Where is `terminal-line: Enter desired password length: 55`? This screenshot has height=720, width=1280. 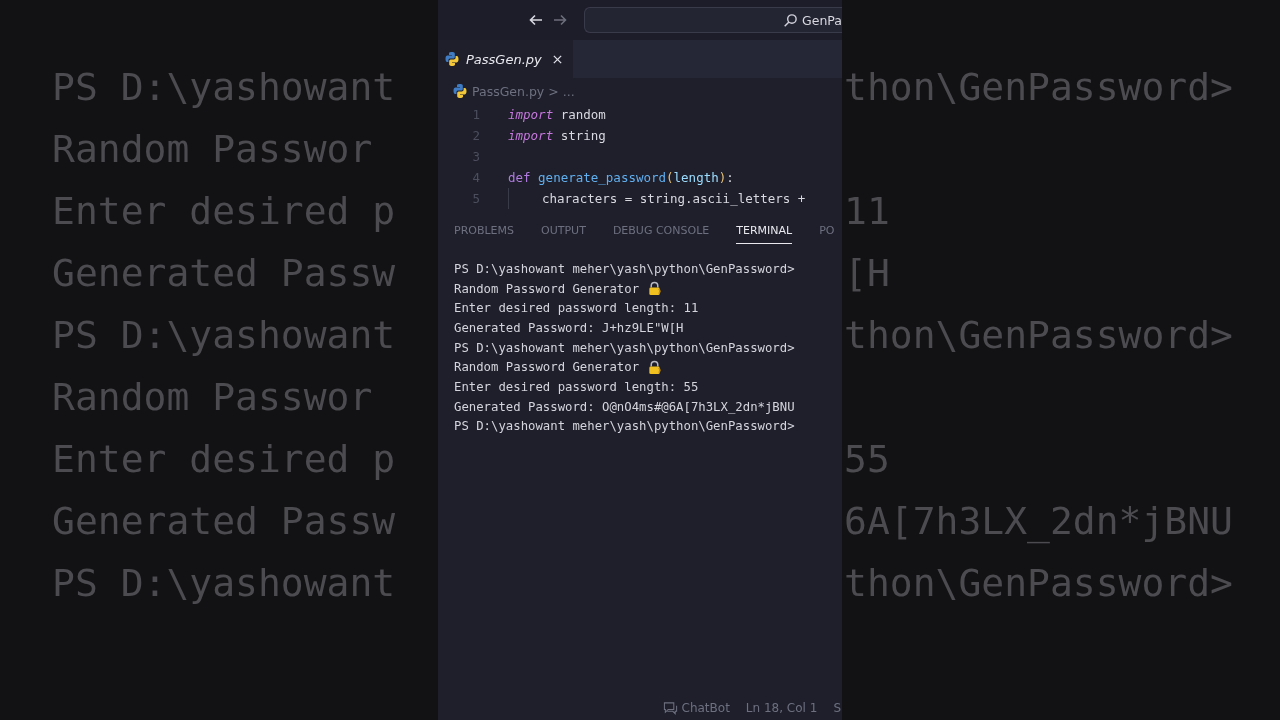 terminal-line: Enter desired password length: 55 is located at coordinates (576, 386).